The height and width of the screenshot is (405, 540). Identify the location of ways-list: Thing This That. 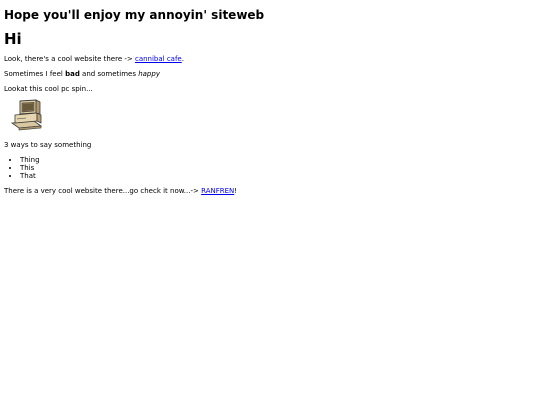
(22, 168).